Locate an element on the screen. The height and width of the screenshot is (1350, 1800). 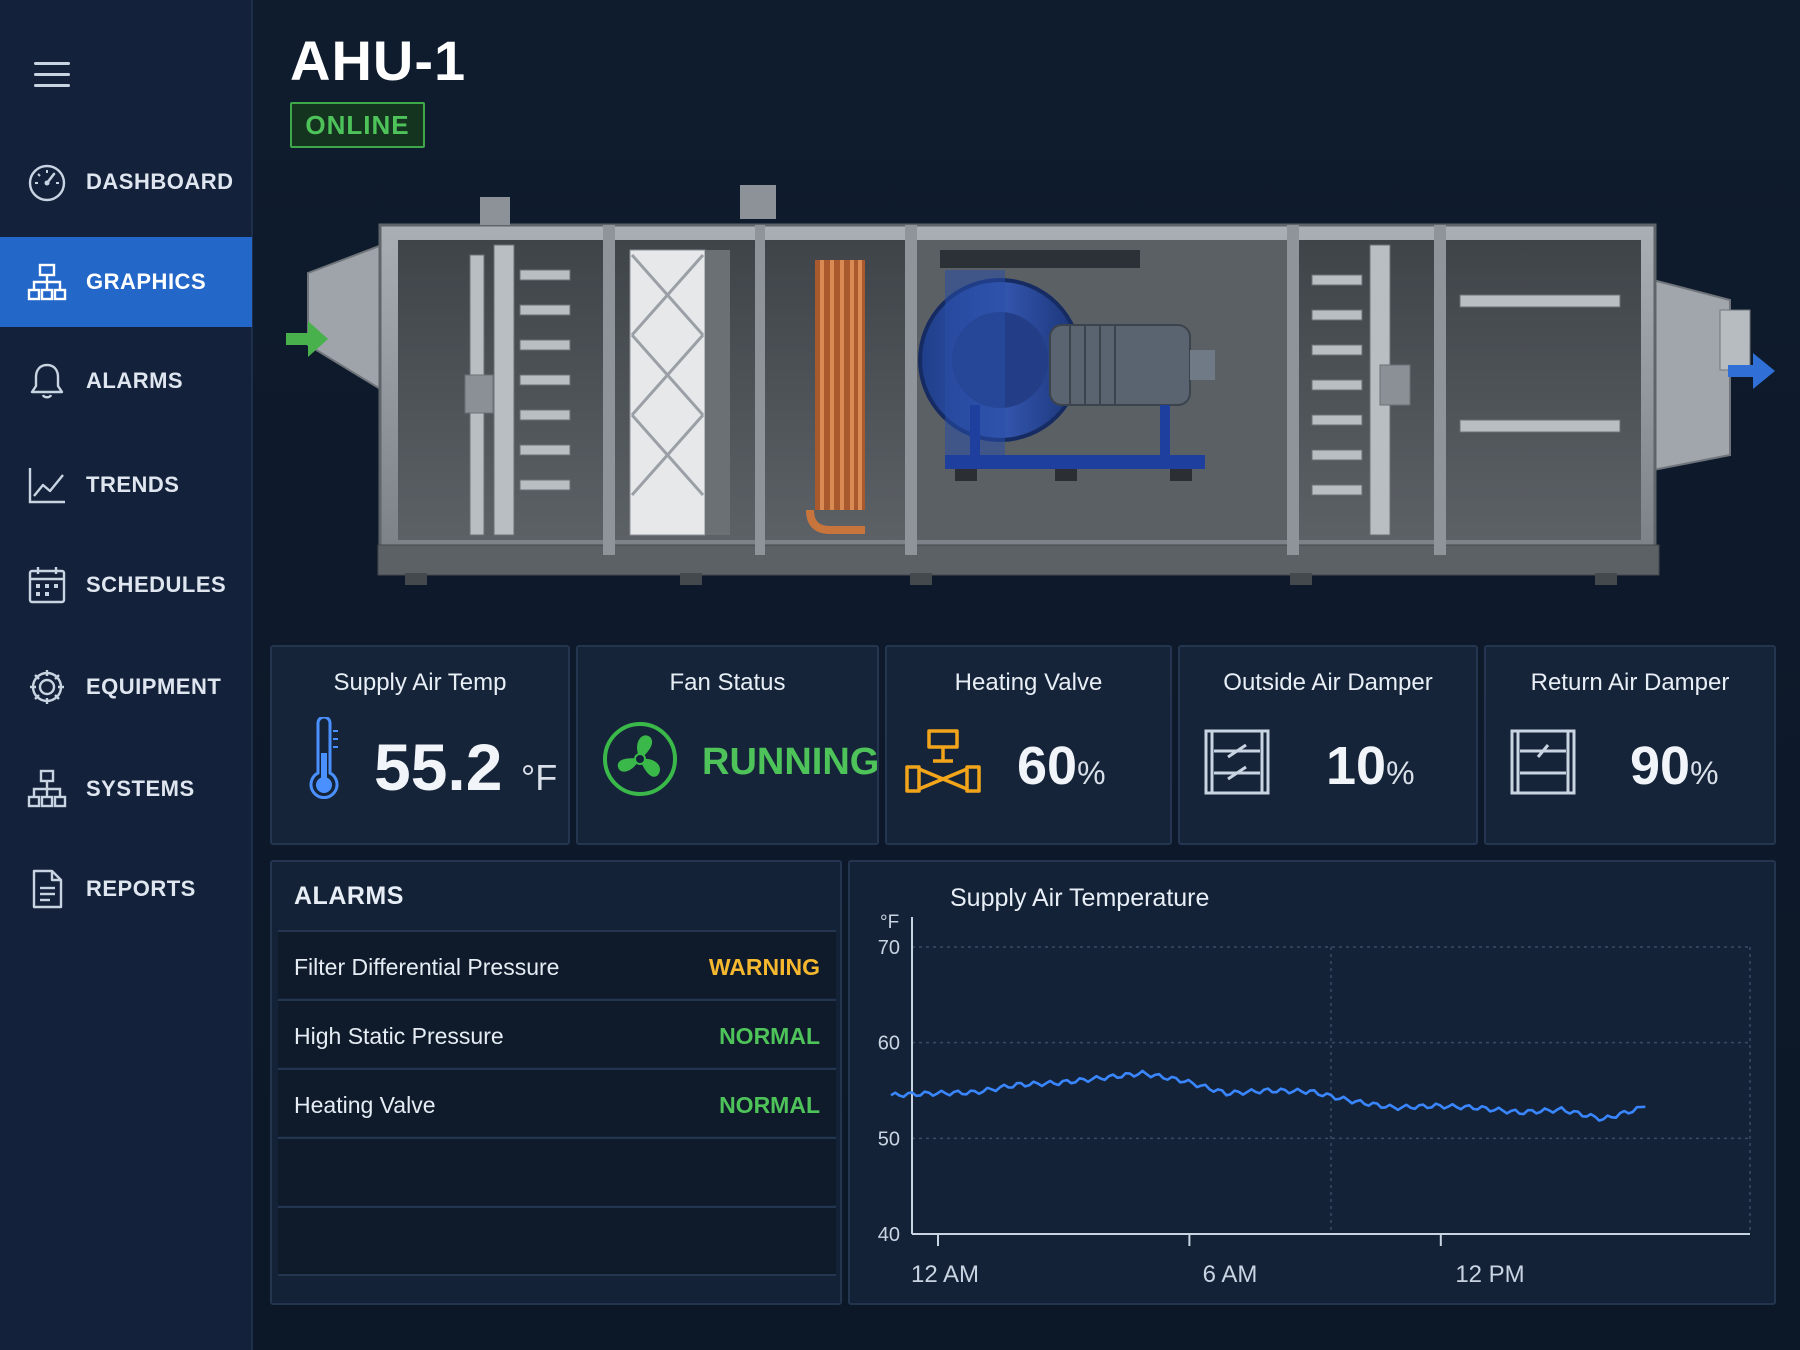
y-tick-label: 70 is located at coordinates (889, 948).